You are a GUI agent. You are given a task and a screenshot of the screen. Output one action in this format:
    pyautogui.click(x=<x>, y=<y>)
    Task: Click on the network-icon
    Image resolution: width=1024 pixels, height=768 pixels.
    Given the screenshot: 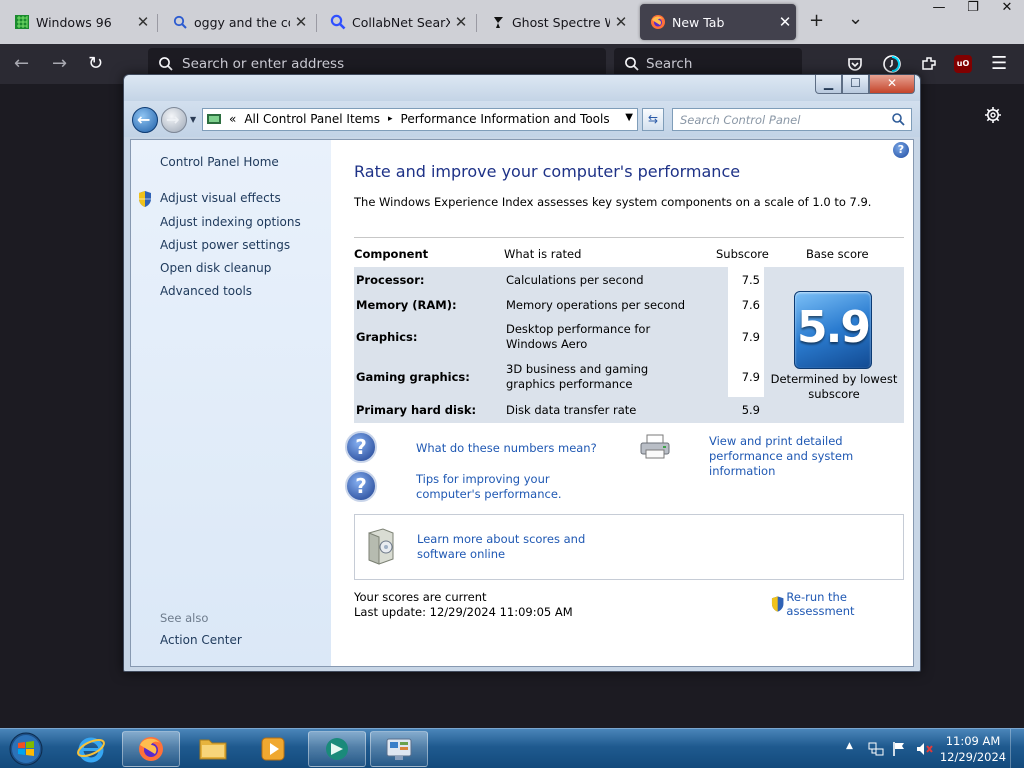 What is the action you would take?
    pyautogui.click(x=876, y=749)
    